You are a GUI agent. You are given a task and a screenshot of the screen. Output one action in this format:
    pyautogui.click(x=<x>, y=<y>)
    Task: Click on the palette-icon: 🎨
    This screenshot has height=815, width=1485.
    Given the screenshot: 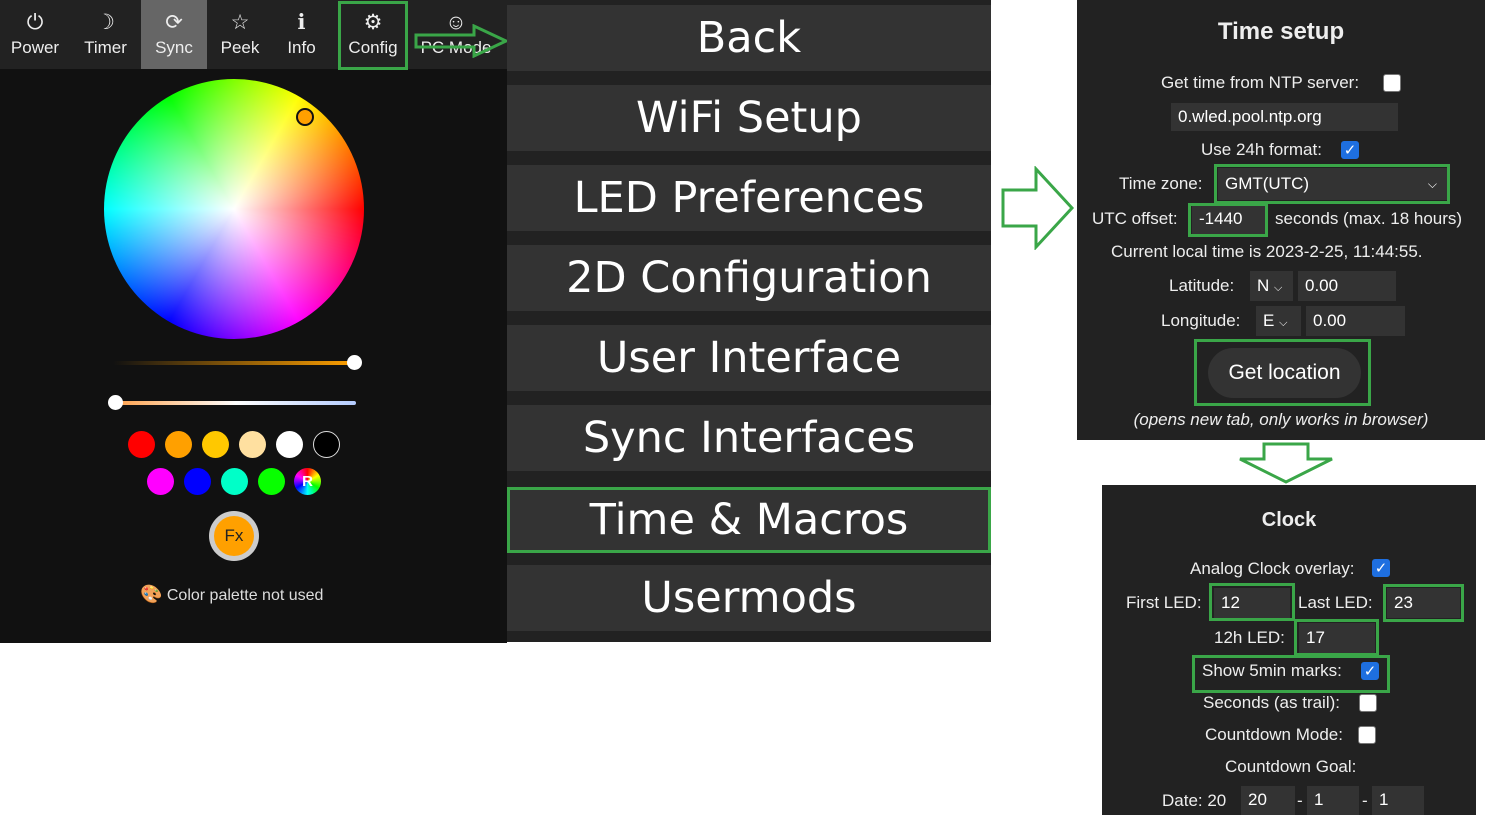 What is the action you would take?
    pyautogui.click(x=151, y=594)
    